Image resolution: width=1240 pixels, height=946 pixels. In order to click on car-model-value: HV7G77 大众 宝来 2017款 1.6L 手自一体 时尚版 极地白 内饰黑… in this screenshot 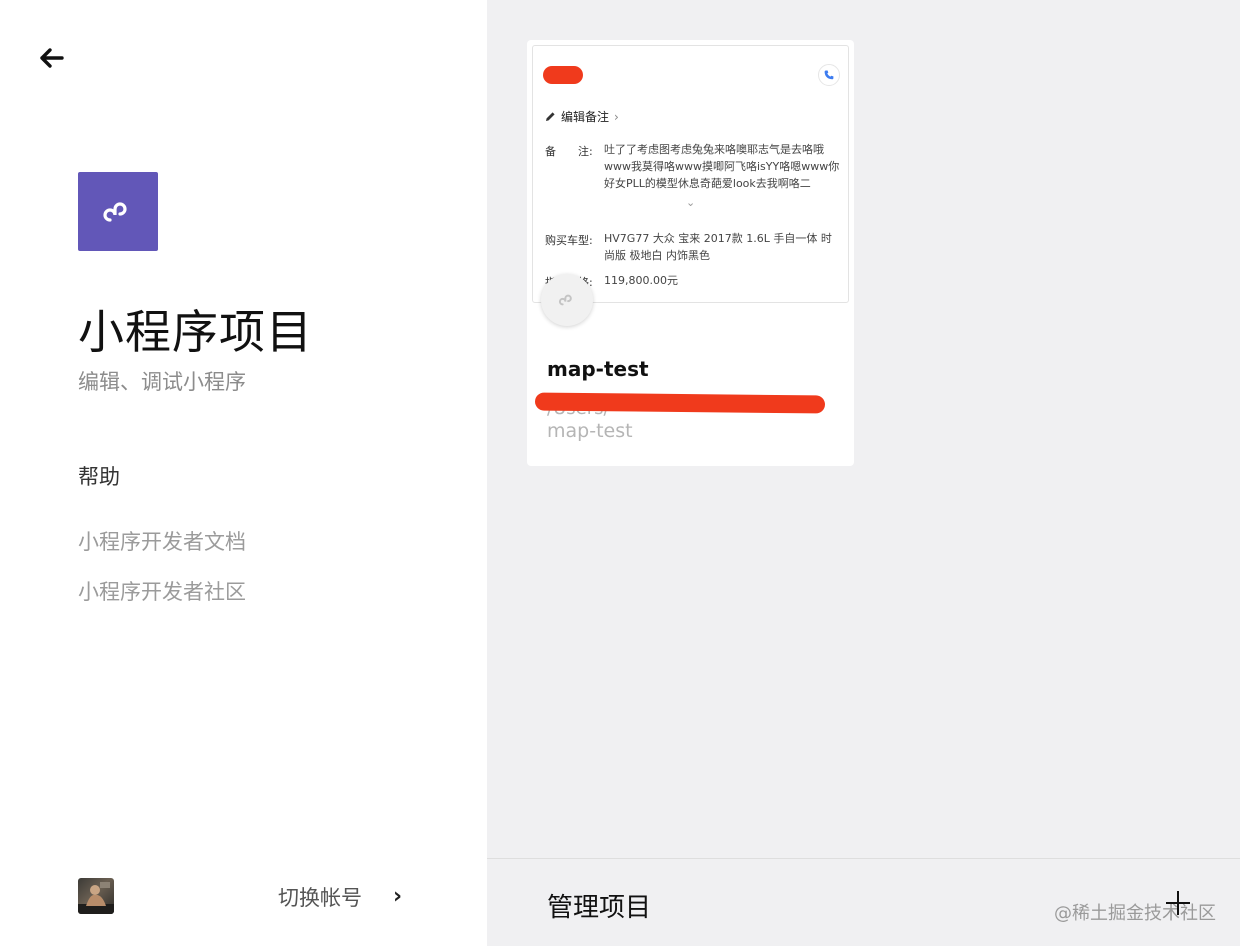, I will do `click(718, 247)`.